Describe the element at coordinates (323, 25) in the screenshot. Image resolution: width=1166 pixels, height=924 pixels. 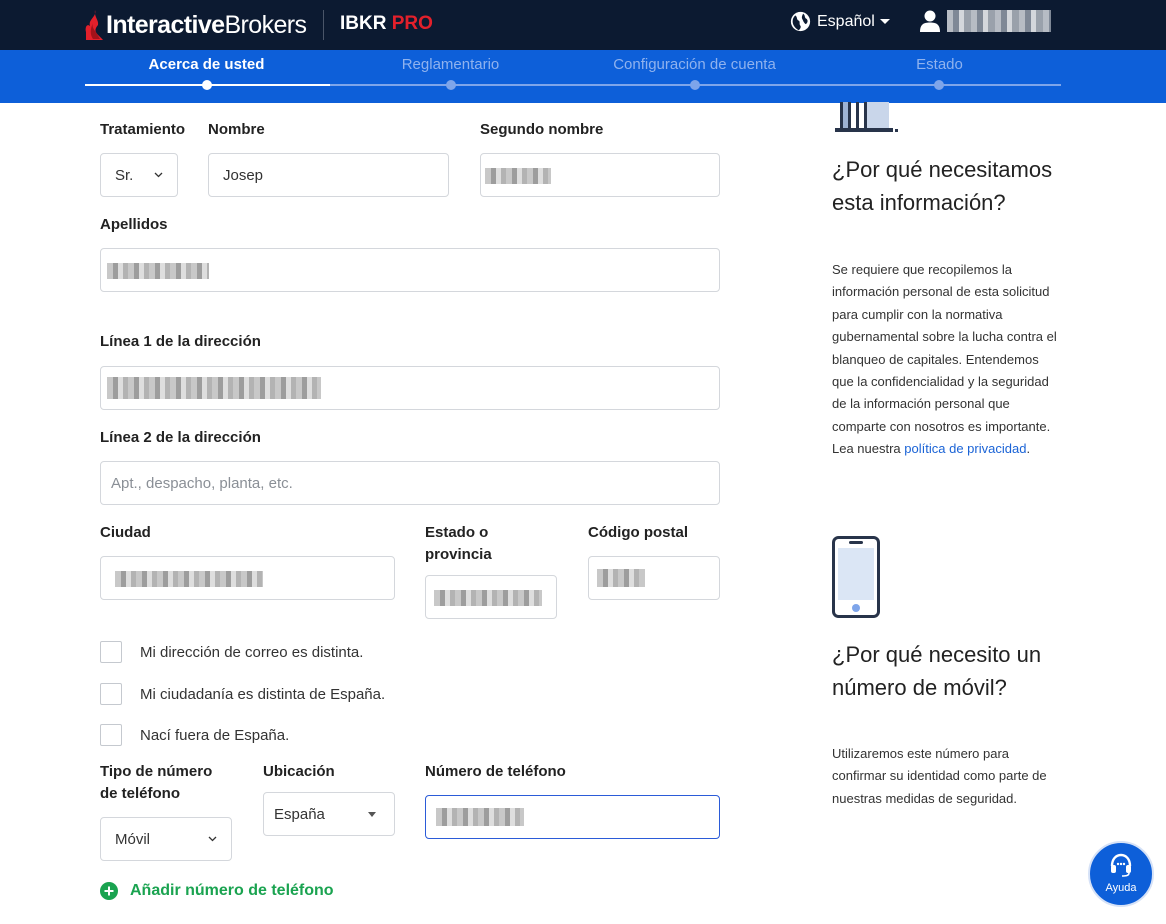
I see `logo-divider` at that location.